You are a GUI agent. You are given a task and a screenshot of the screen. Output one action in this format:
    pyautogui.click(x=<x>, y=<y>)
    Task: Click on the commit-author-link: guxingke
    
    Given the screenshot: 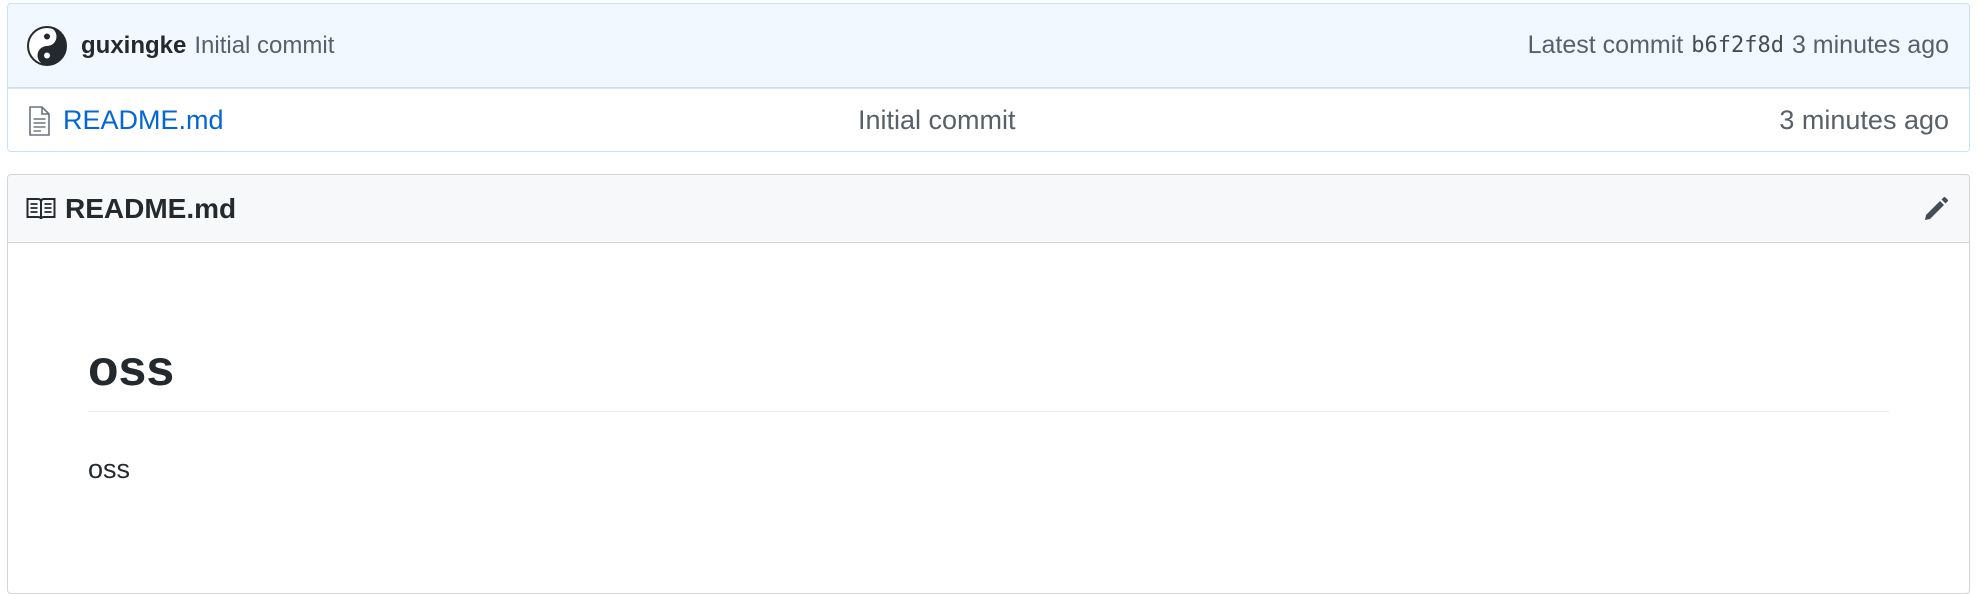 What is the action you would take?
    pyautogui.click(x=133, y=46)
    